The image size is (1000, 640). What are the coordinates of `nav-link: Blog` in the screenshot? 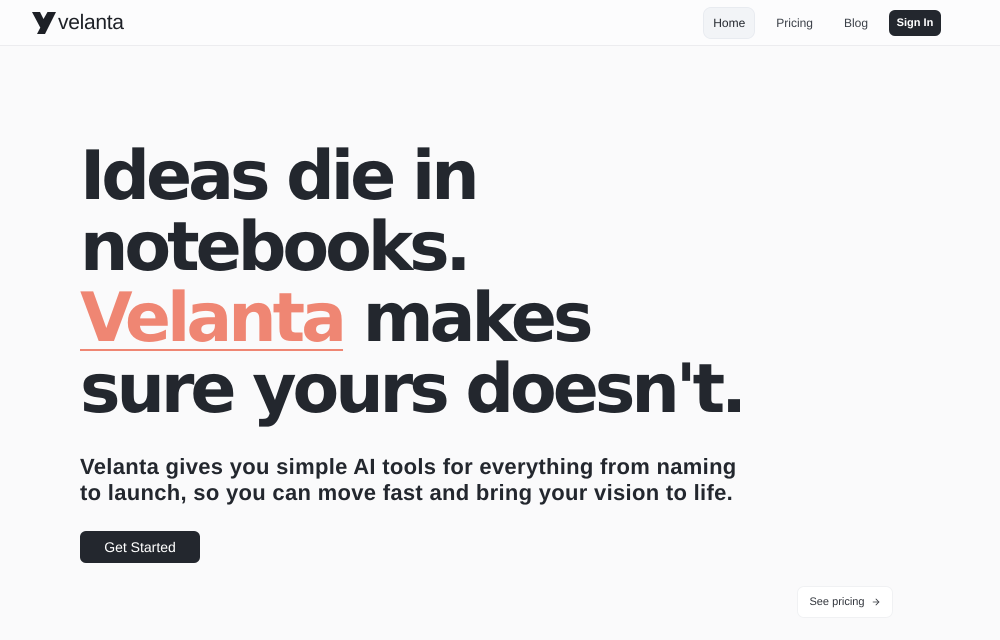 It's located at (856, 22).